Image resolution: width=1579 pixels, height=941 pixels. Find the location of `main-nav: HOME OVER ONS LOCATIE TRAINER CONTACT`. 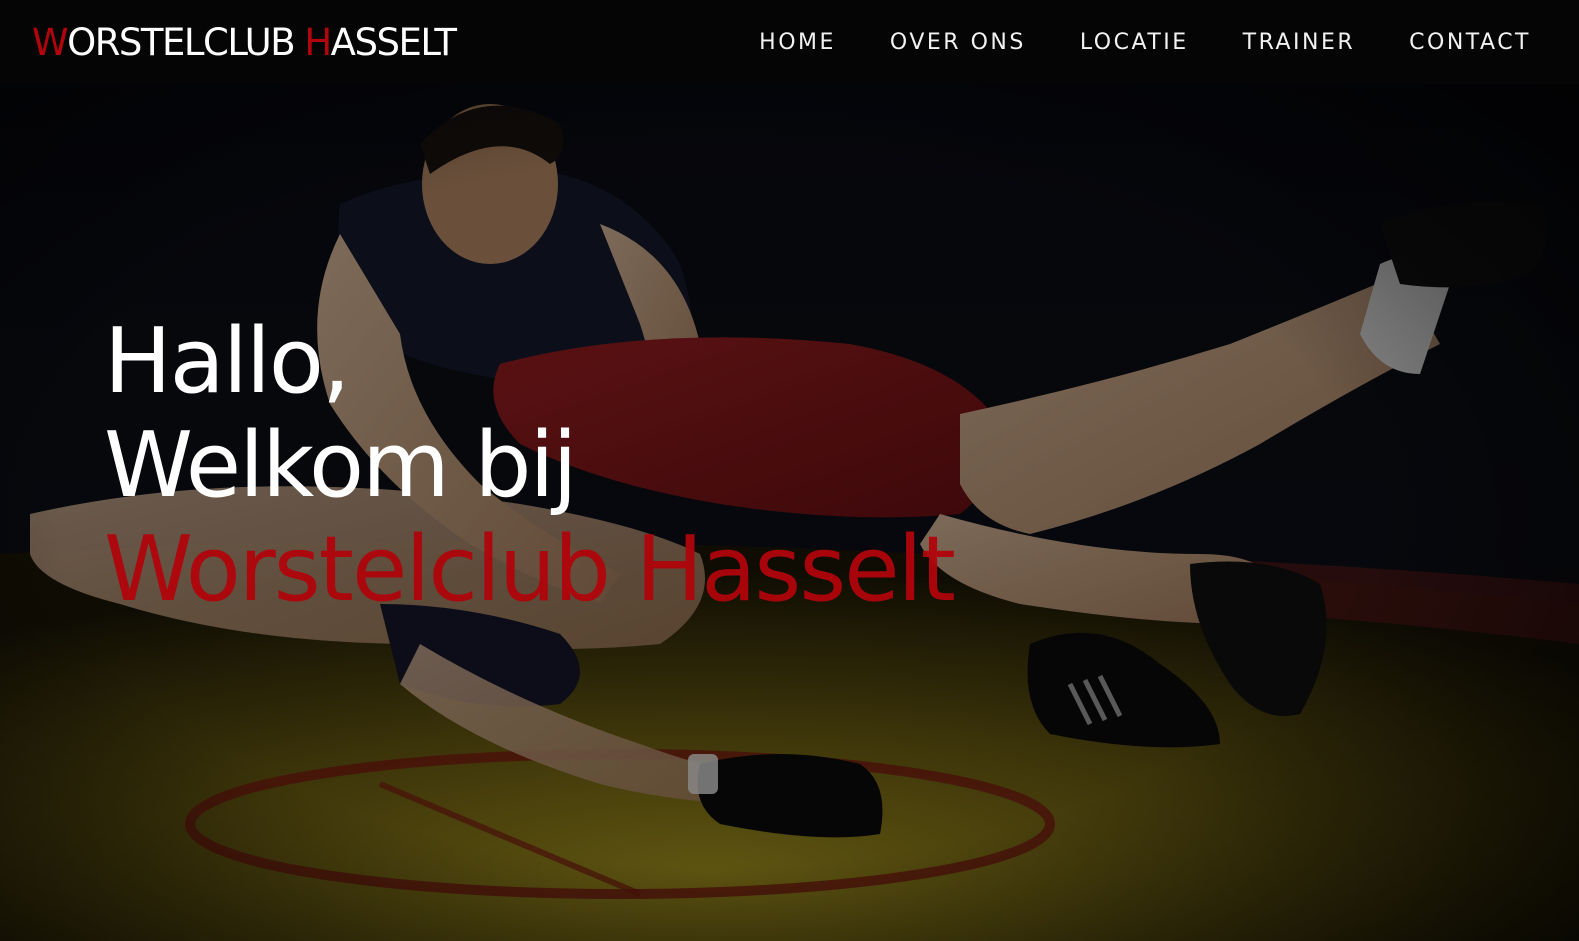

main-nav: HOME OVER ONS LOCATIE TRAINER CONTACT is located at coordinates (1145, 43).